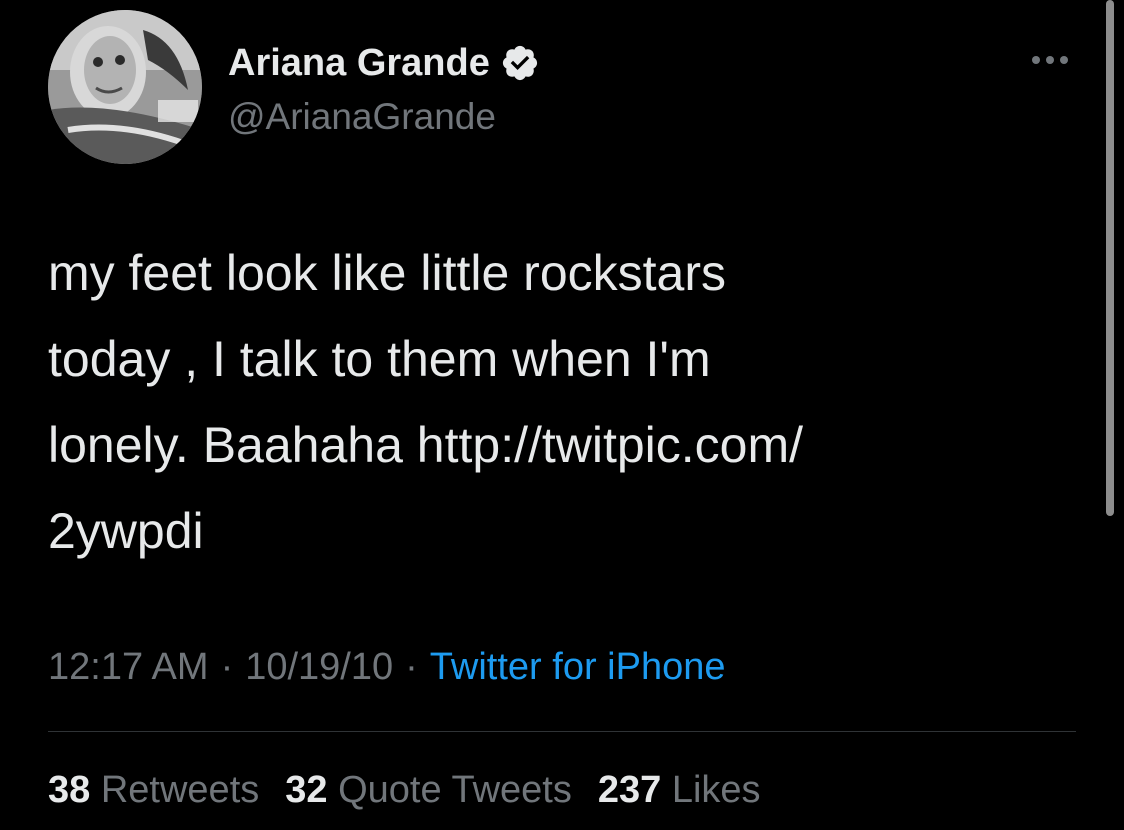 The height and width of the screenshot is (830, 1124). I want to click on tweet-metadata: 12:17 AM · 10/19/10 · Twitter for iPhone, so click(386, 667).